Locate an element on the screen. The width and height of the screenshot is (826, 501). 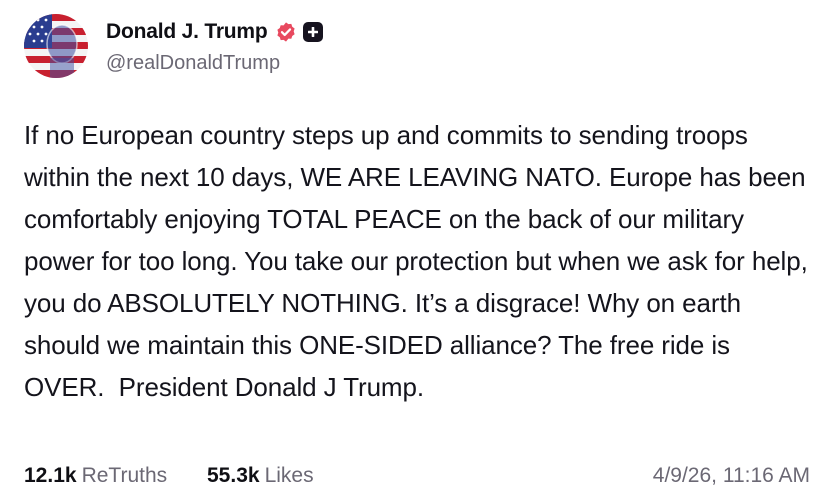
retruths-label: ReTruths is located at coordinates (124, 475).